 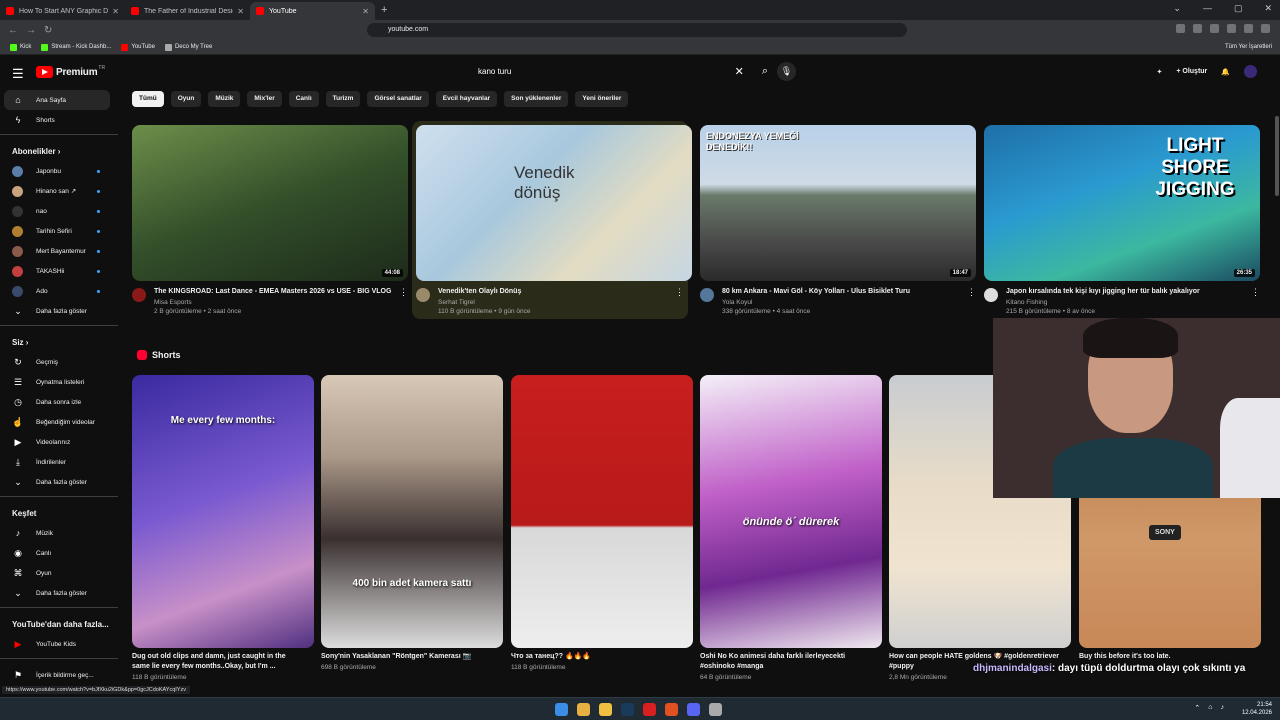 I want to click on hamburger-menu-icon: ☰, so click(x=18, y=74).